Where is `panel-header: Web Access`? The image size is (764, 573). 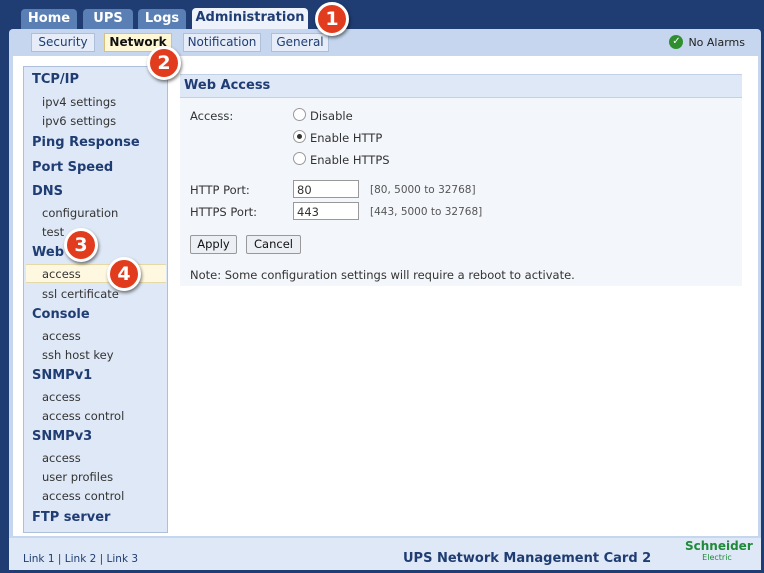 panel-header: Web Access is located at coordinates (461, 86).